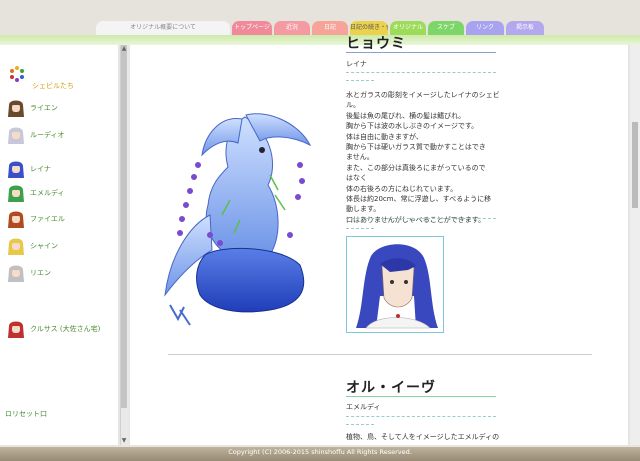 This screenshot has height=461, width=640. Describe the element at coordinates (416, 167) in the screenshot. I see `description-line: また、この部分は真後ろにまがっているので` at that location.